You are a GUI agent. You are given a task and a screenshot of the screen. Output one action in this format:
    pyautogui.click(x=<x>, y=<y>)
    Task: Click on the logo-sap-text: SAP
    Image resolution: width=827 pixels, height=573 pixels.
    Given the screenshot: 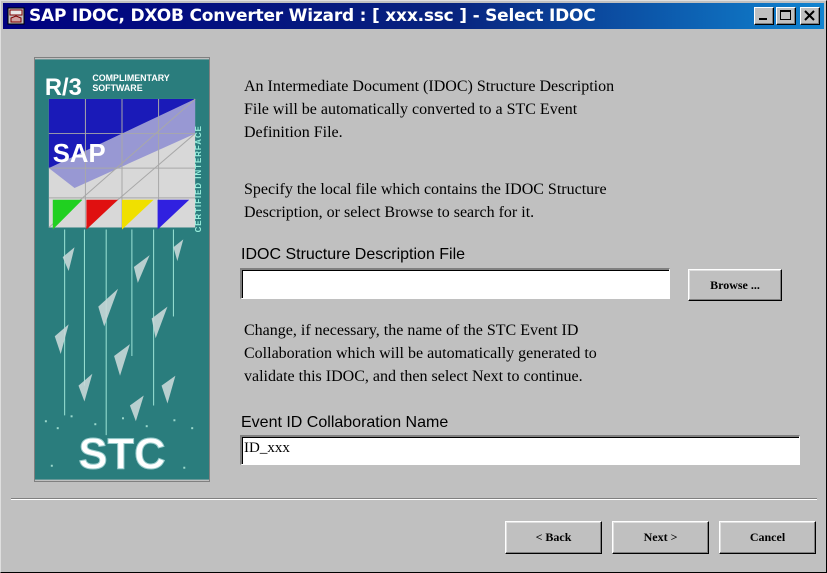 What is the action you would take?
    pyautogui.click(x=79, y=154)
    